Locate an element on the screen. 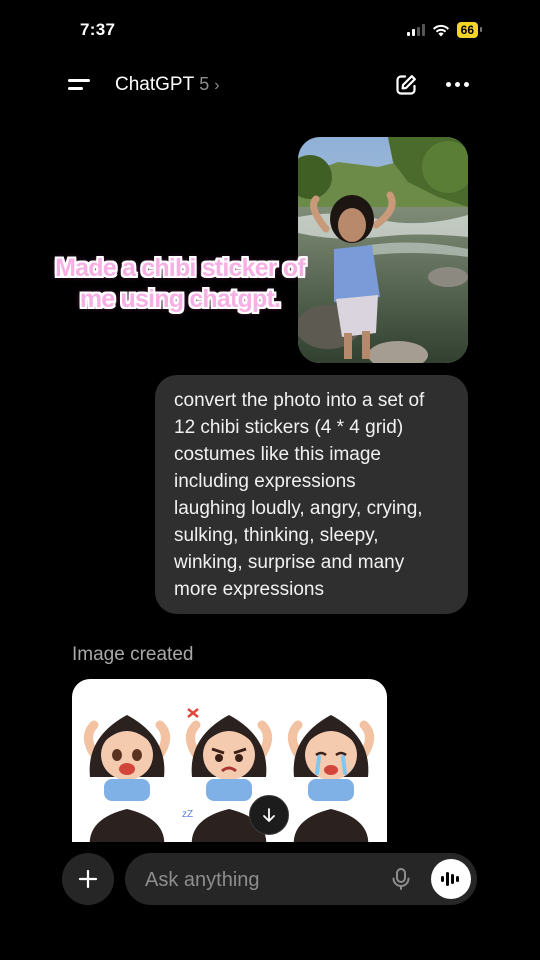 The width and height of the screenshot is (540, 960). message-input-bar is located at coordinates (301, 880).